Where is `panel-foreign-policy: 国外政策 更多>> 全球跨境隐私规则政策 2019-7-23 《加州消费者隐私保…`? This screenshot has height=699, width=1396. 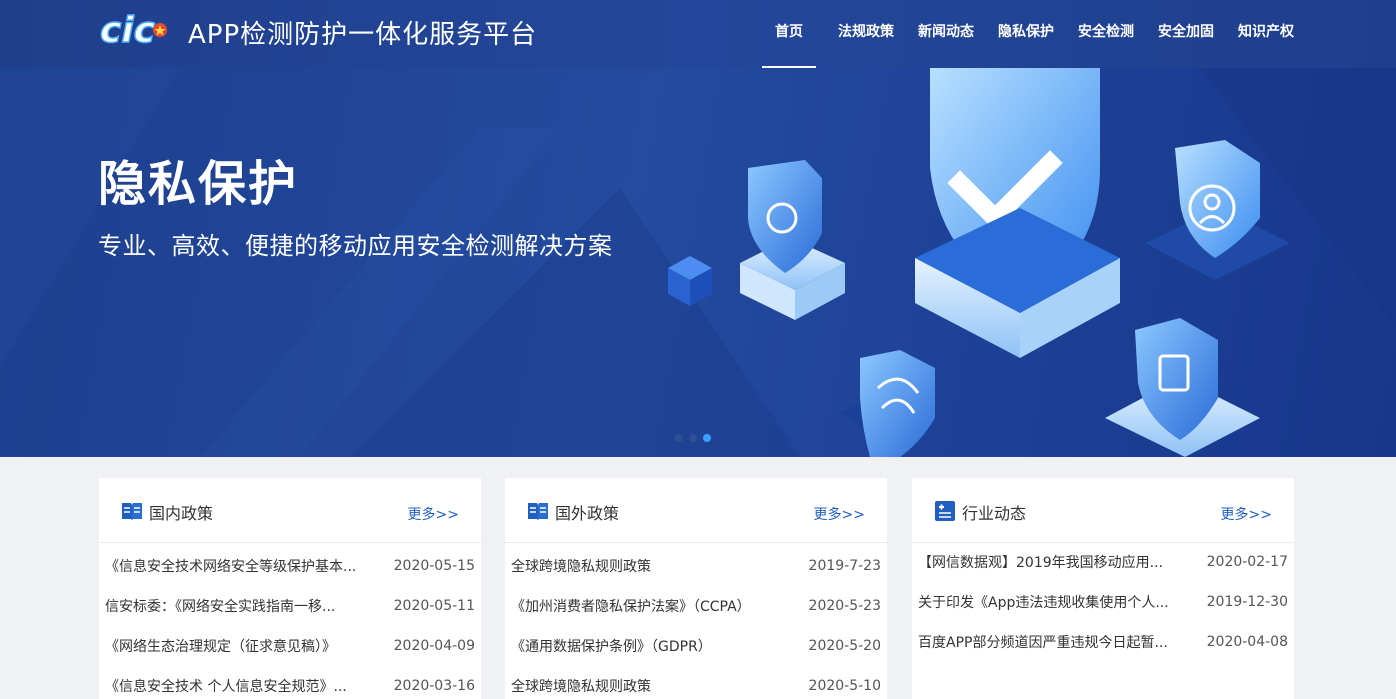 panel-foreign-policy: 国外政策 更多>> 全球跨境隐私规则政策 2019-7-23 《加州消费者隐私保… is located at coordinates (696, 588).